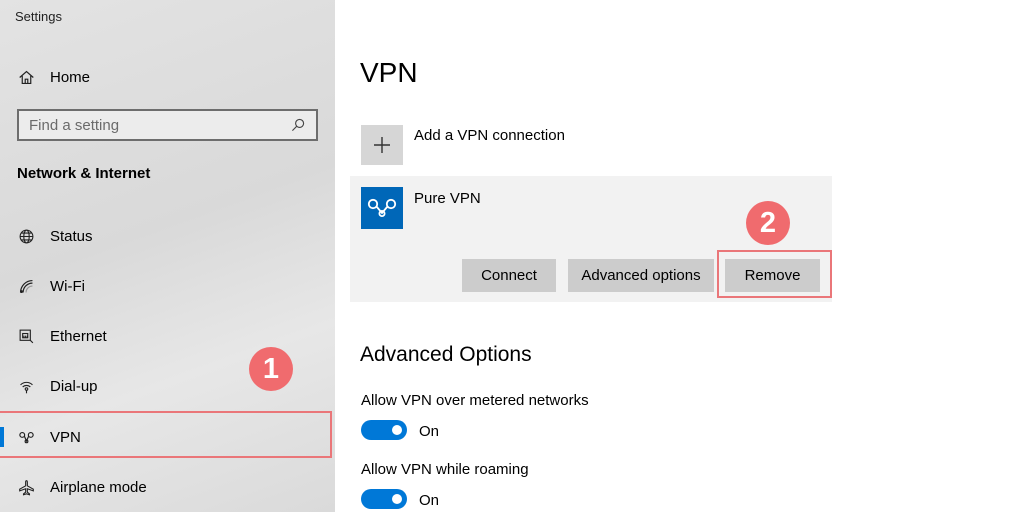  What do you see at coordinates (429, 431) in the screenshot?
I see `metered-toggle-state: On` at bounding box center [429, 431].